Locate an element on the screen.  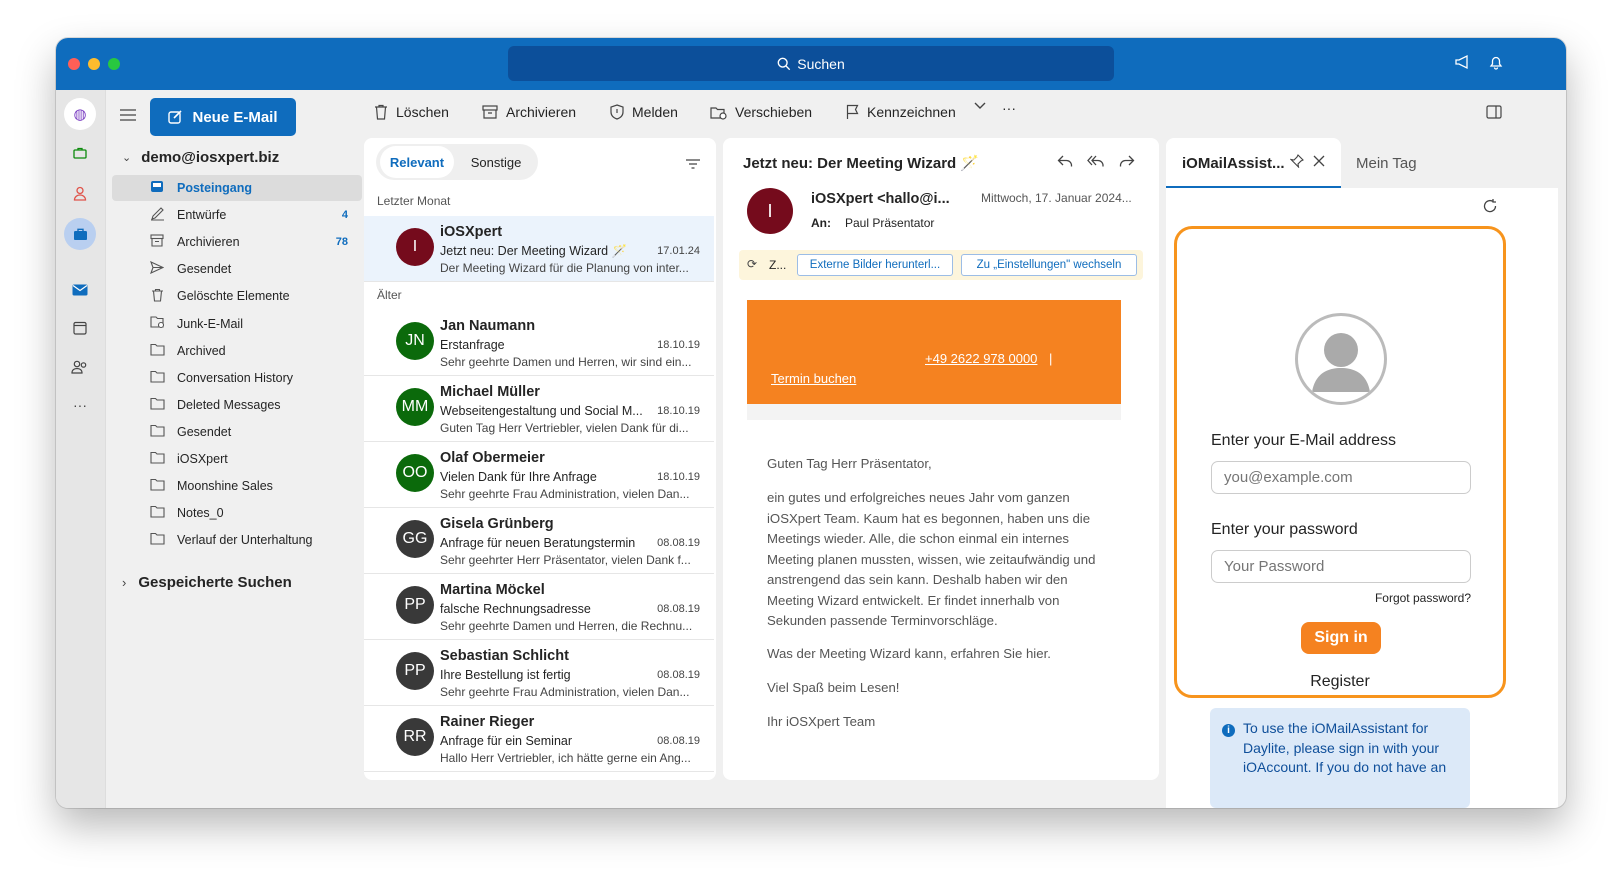
folder-label: Conversation History is located at coordinates (235, 377).